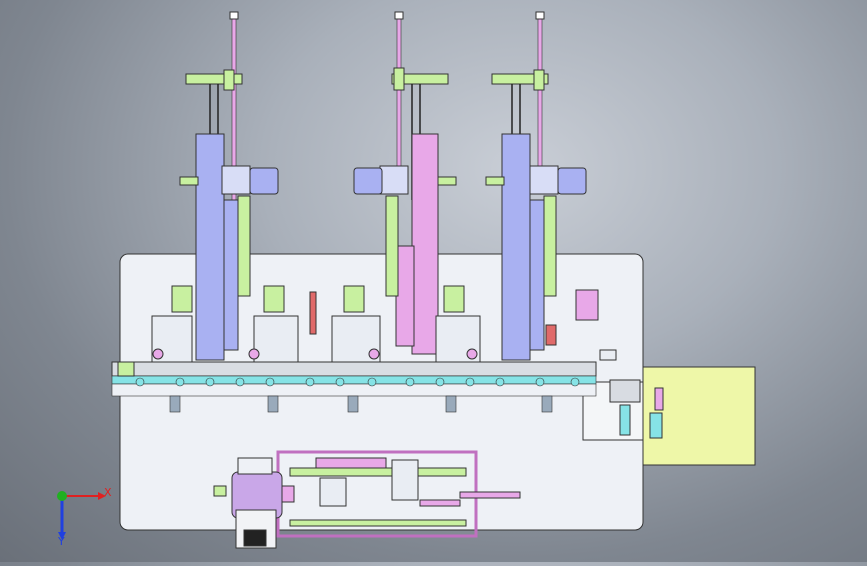 This screenshot has width=867, height=566. I want to click on origin-dot, so click(62, 496).